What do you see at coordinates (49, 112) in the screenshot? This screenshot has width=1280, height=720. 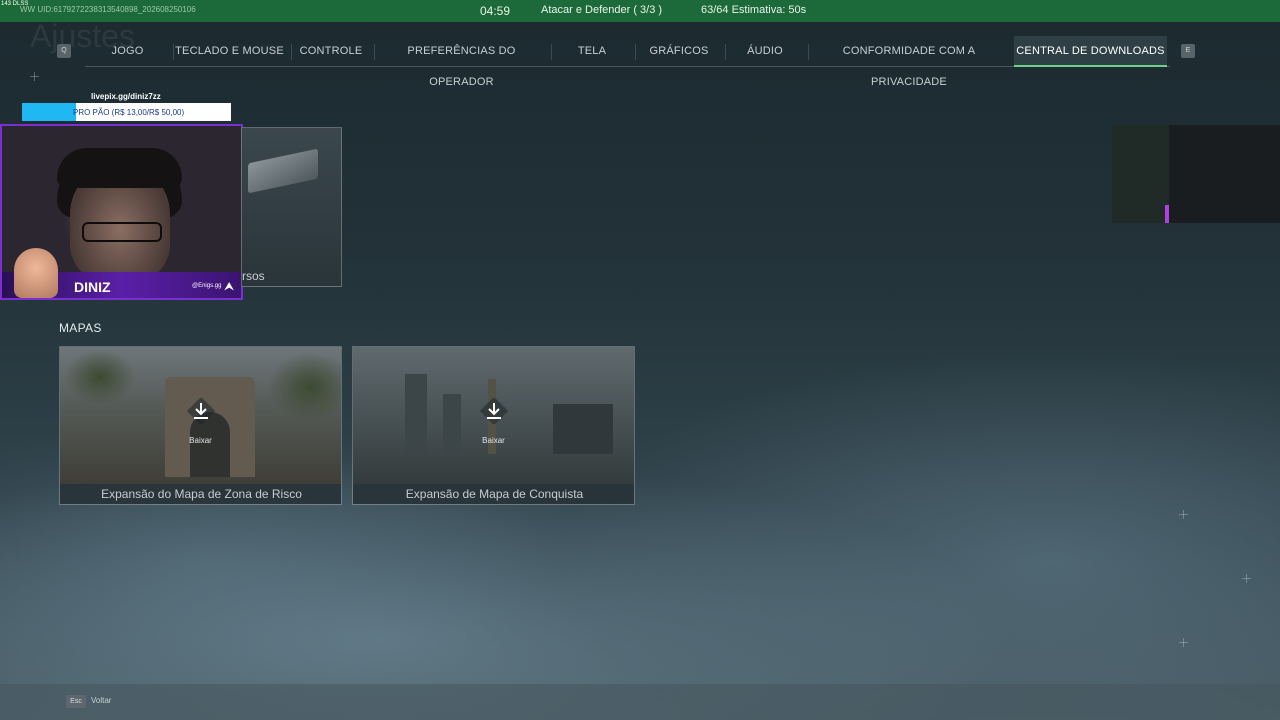 I see `donation-goal-fill` at bounding box center [49, 112].